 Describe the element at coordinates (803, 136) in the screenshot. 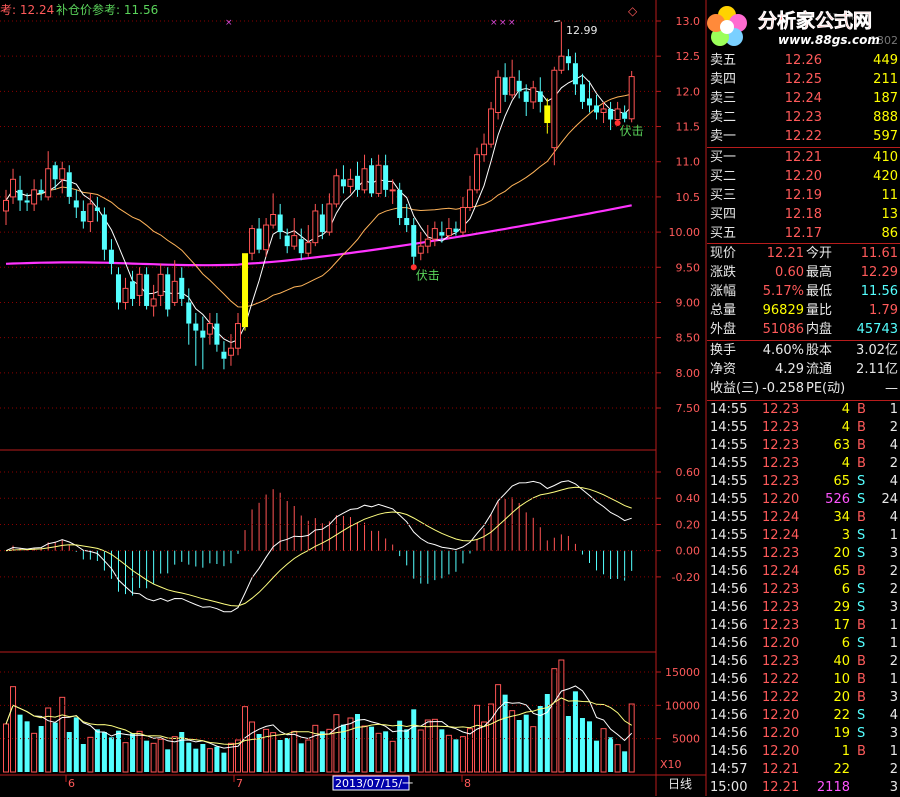

I see `ask-price: 12.22` at that location.